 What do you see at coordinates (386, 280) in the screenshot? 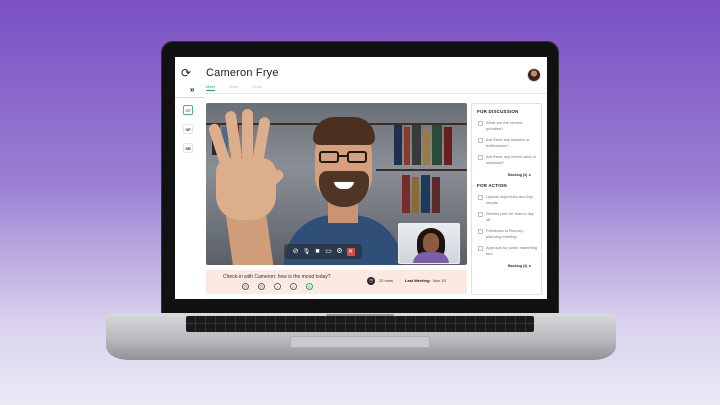
I see `meeting-timer: 22 mins` at bounding box center [386, 280].